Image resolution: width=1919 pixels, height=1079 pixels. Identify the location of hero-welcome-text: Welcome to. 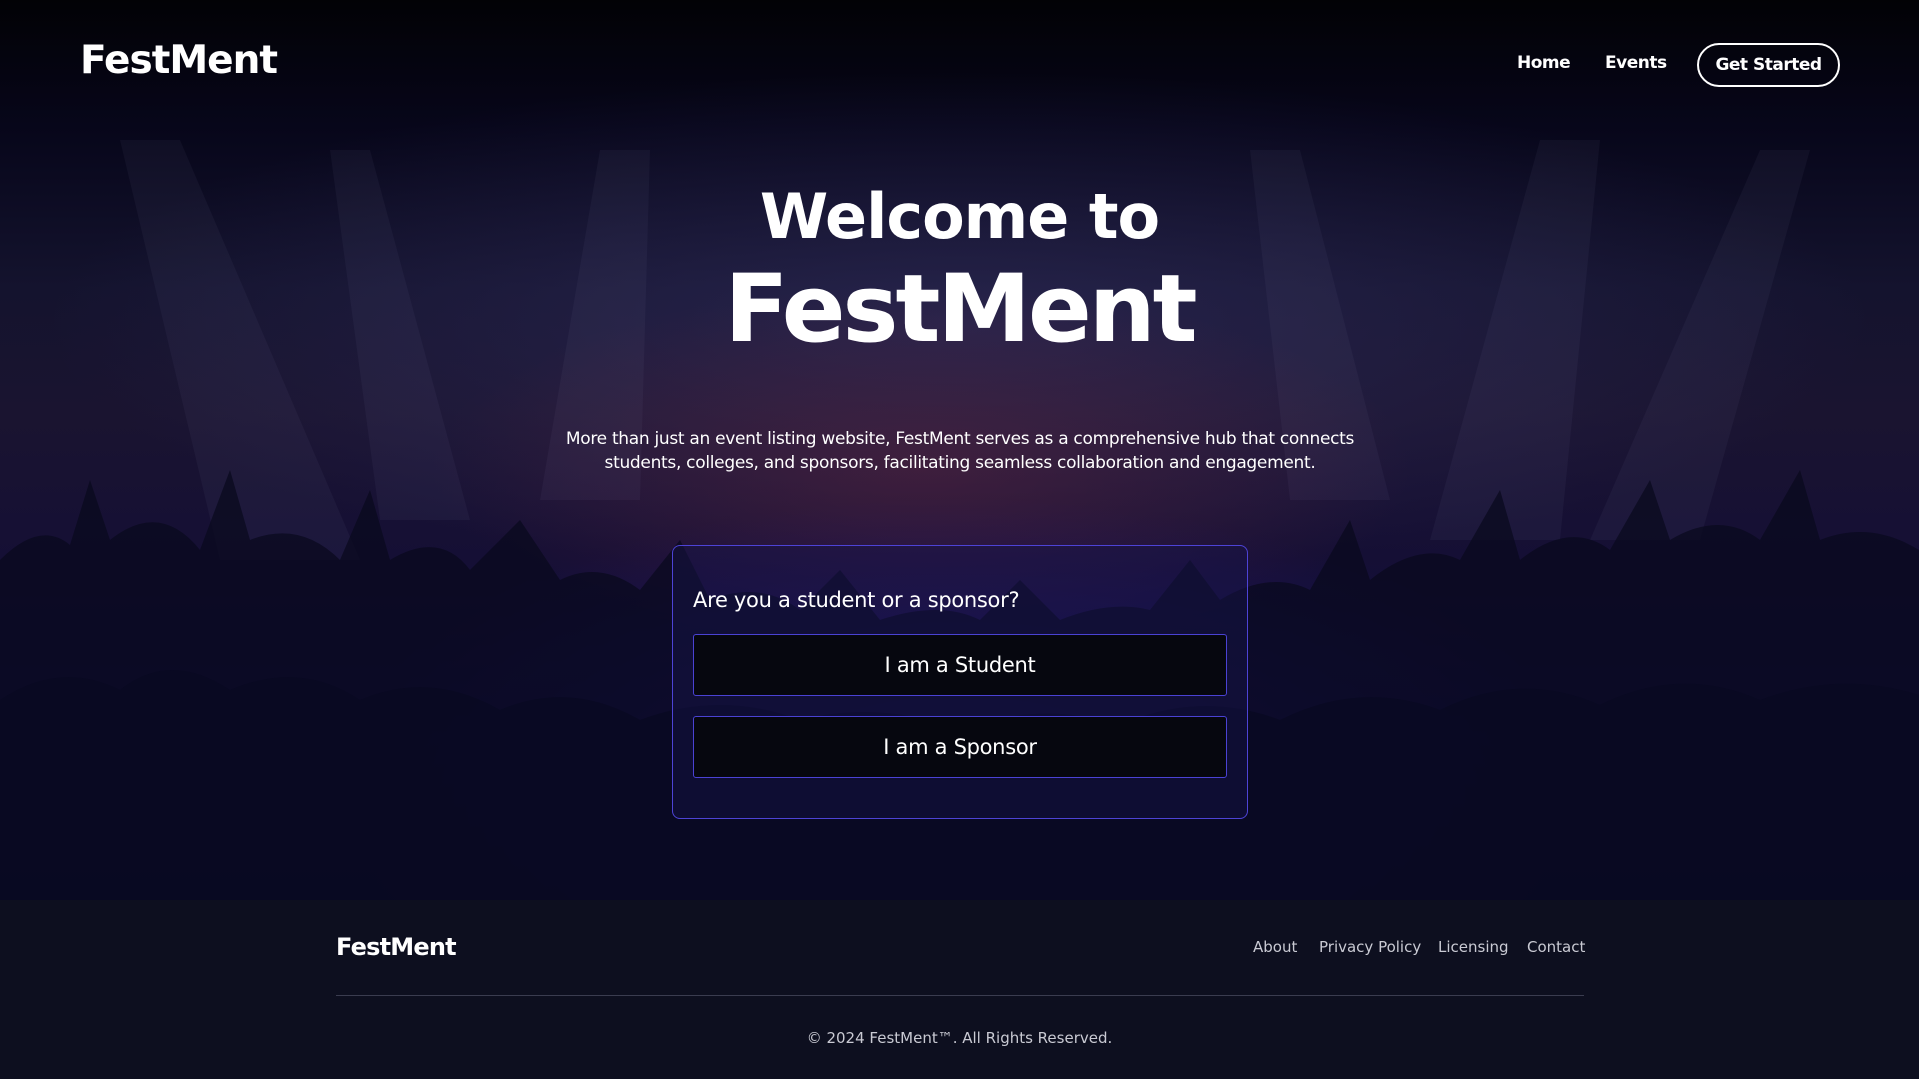
(959, 216).